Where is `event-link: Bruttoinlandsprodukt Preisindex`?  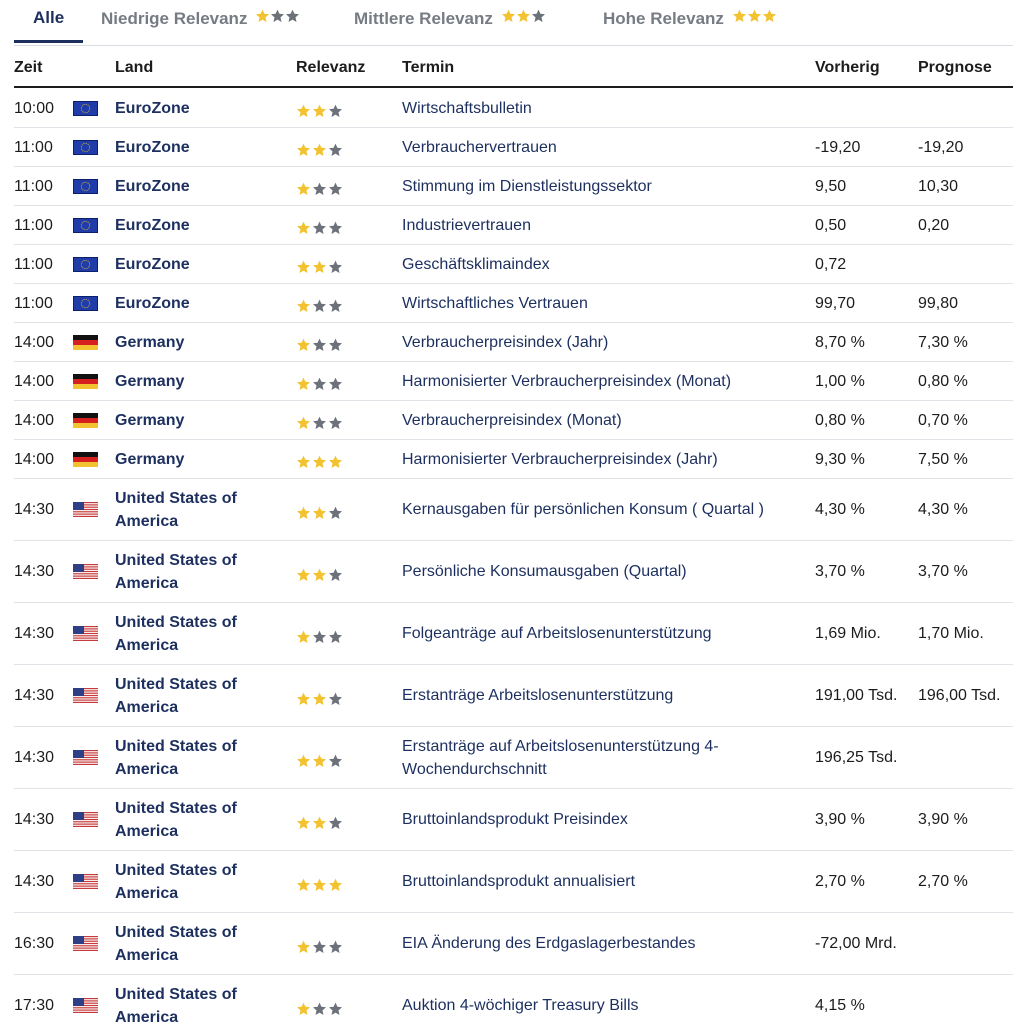
event-link: Bruttoinlandsprodukt Preisindex is located at coordinates (597, 819).